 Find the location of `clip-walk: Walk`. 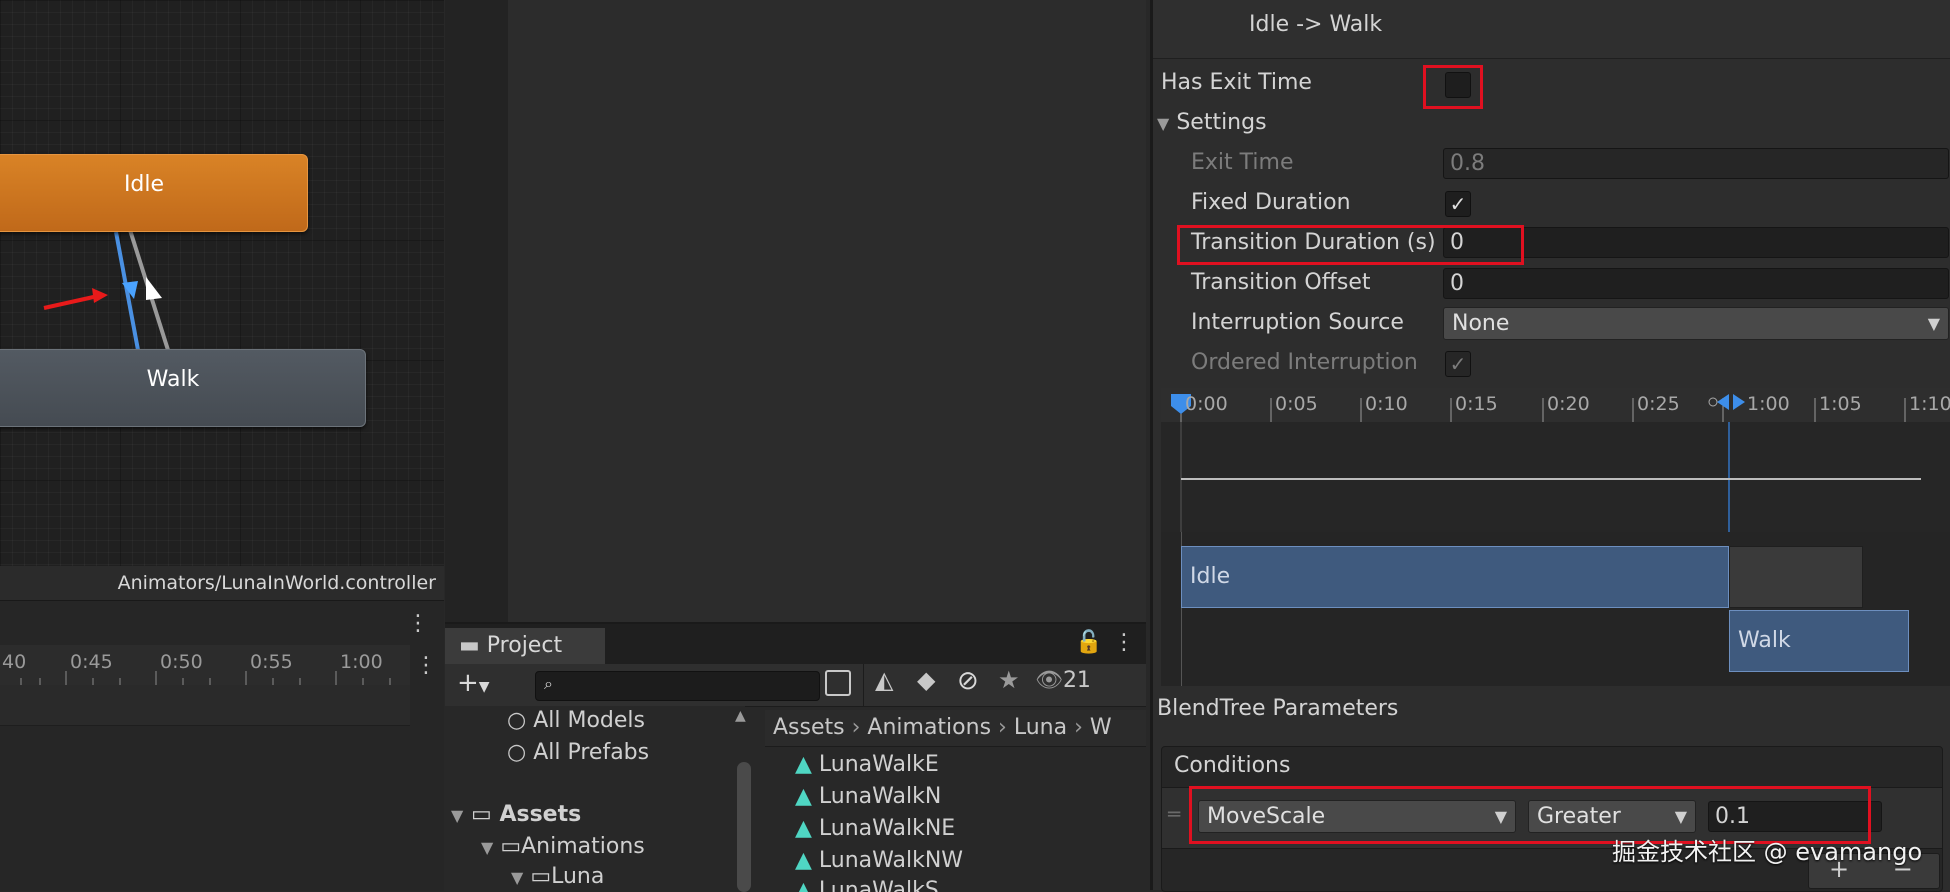

clip-walk: Walk is located at coordinates (1819, 641).